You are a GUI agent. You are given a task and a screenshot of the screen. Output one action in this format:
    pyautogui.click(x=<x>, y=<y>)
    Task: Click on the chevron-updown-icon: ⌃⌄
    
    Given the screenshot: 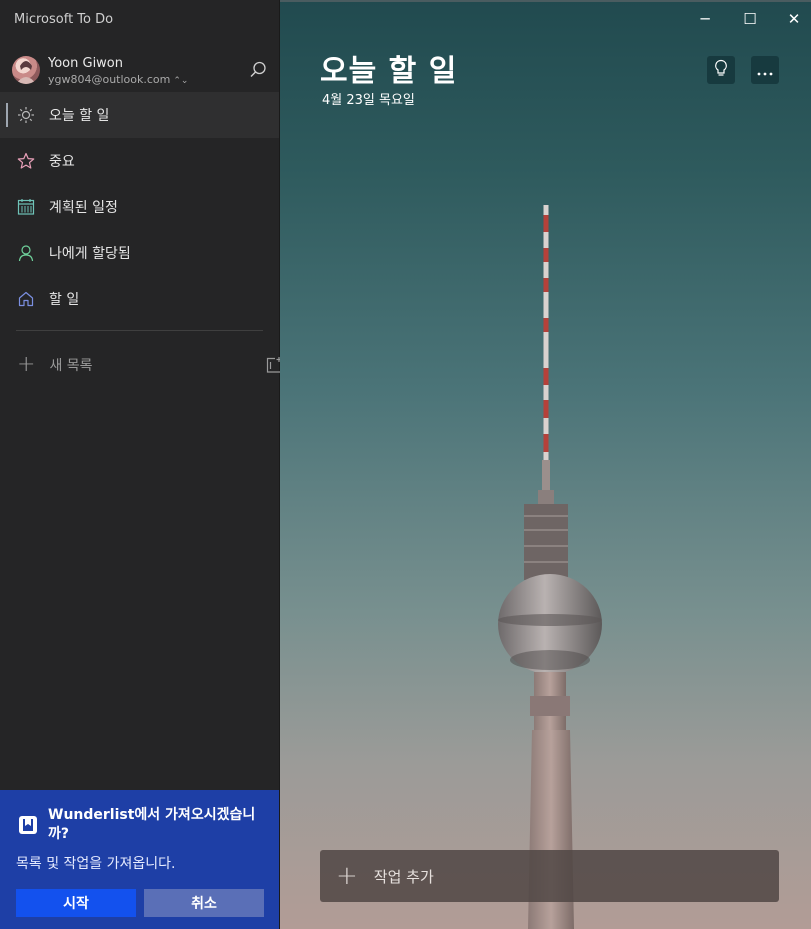 What is the action you would take?
    pyautogui.click(x=181, y=81)
    